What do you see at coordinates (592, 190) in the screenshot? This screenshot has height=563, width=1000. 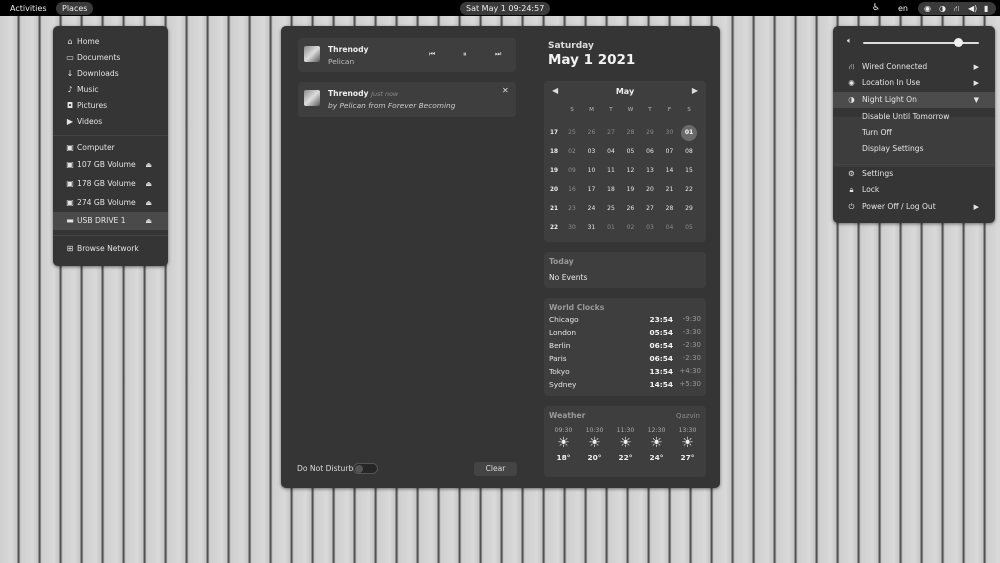 I see `calendar-day: 17` at bounding box center [592, 190].